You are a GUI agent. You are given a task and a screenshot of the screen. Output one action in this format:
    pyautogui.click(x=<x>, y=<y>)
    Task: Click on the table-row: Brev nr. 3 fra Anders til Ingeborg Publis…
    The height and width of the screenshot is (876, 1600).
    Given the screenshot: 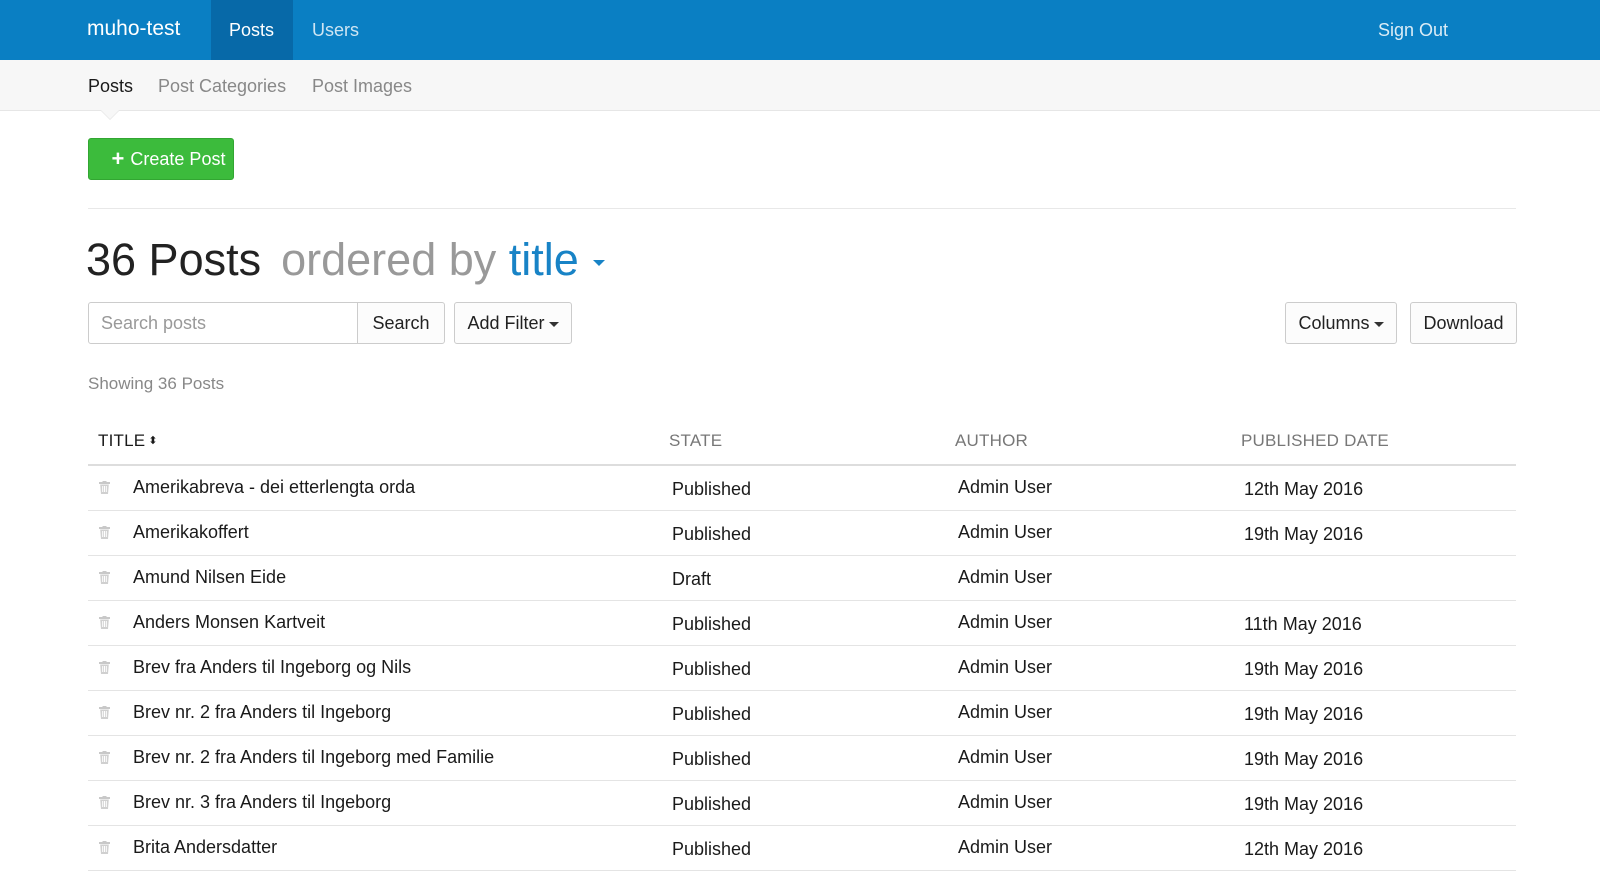 What is the action you would take?
    pyautogui.click(x=802, y=803)
    